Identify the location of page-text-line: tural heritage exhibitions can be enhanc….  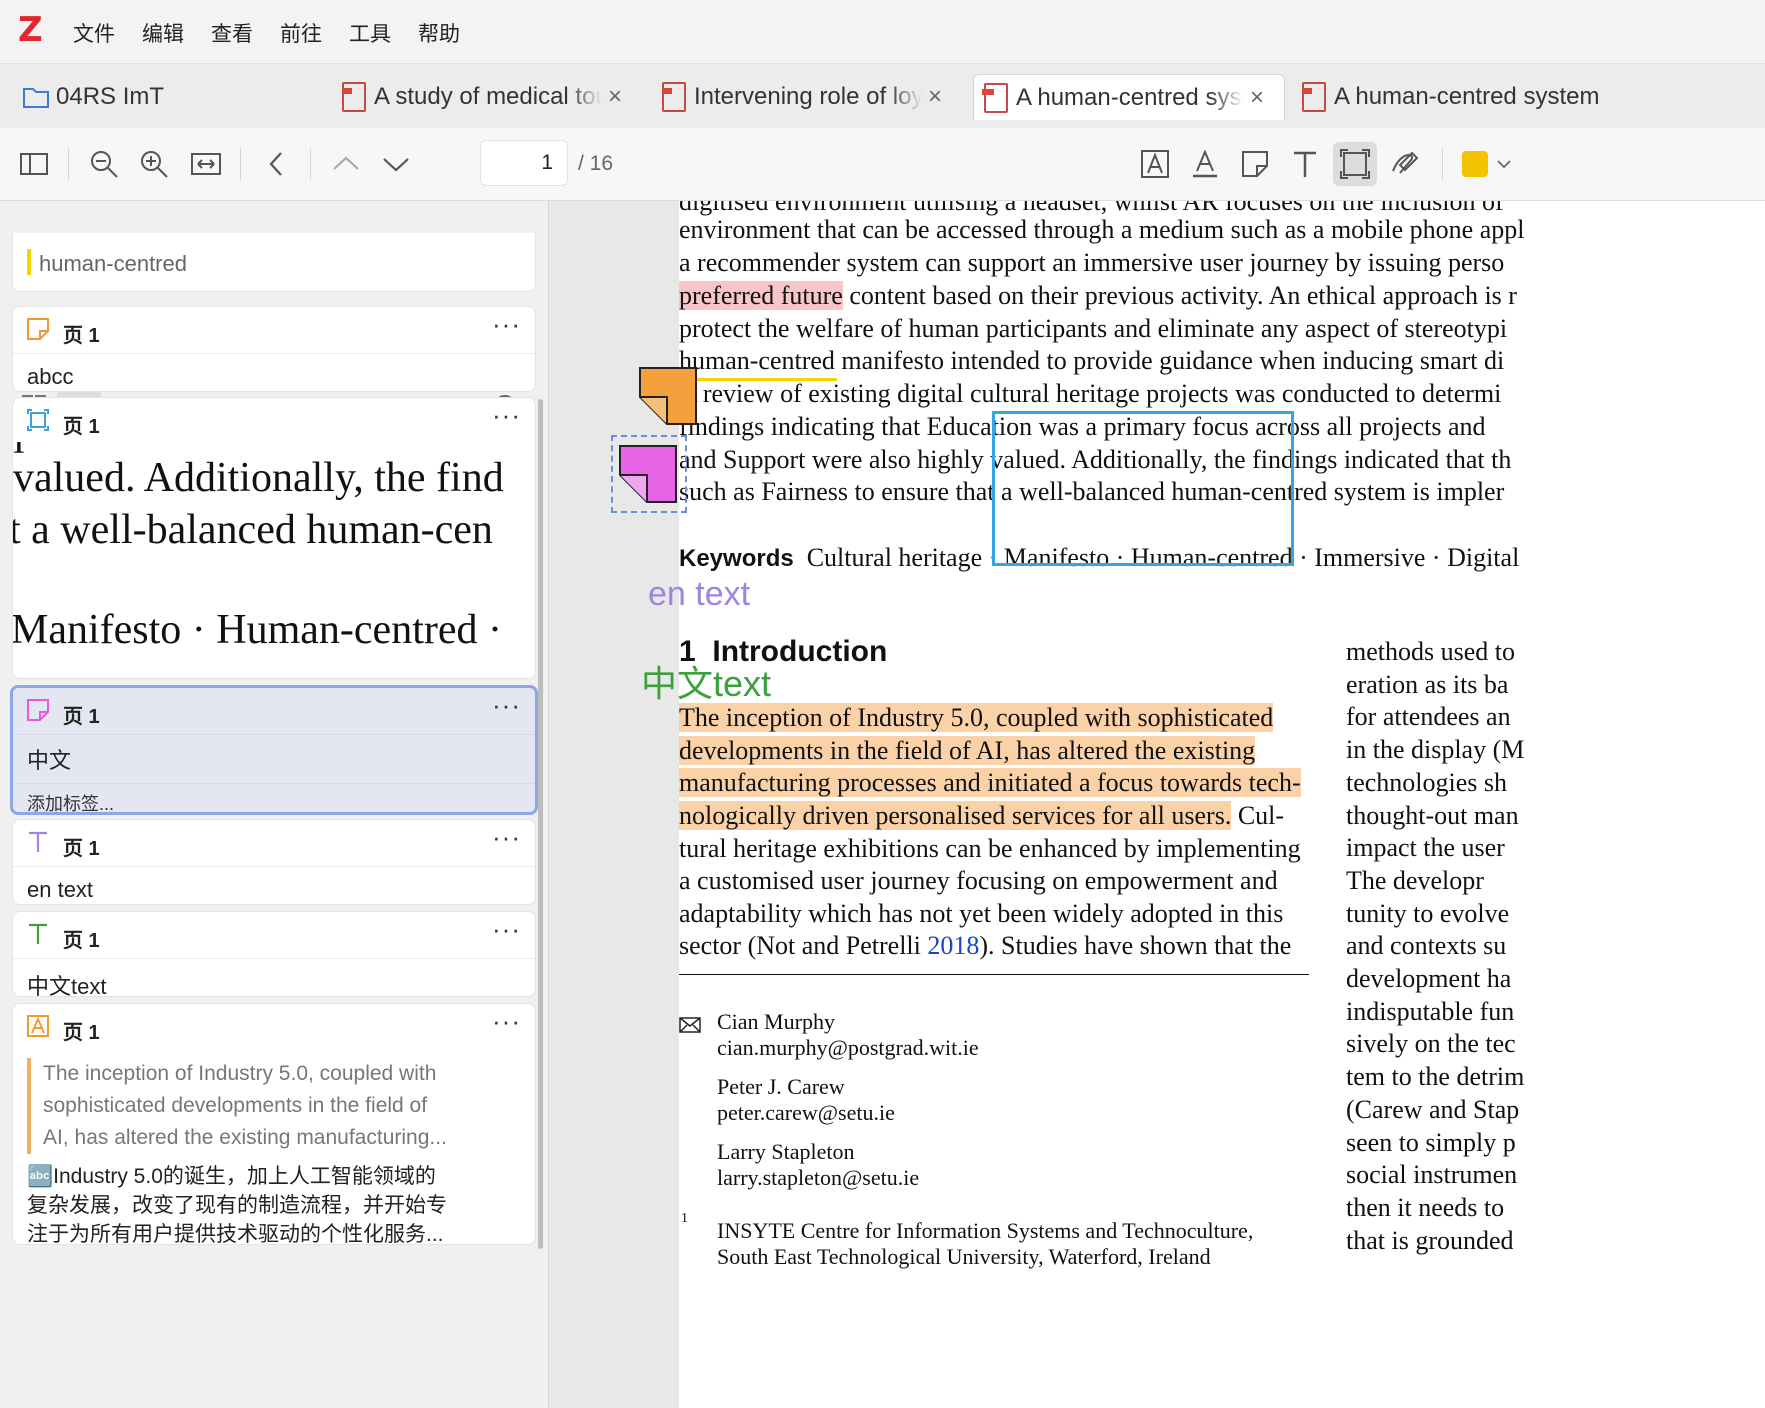
(990, 848).